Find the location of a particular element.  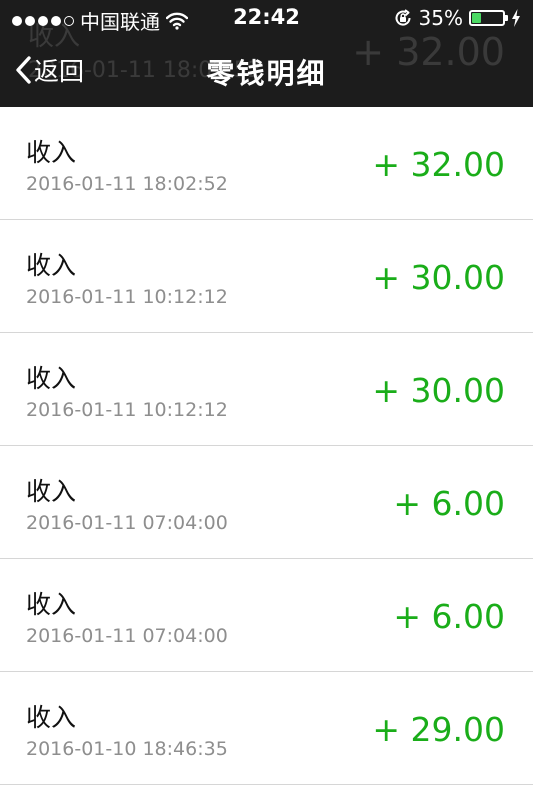

rotation-lock-icon is located at coordinates (403, 17).